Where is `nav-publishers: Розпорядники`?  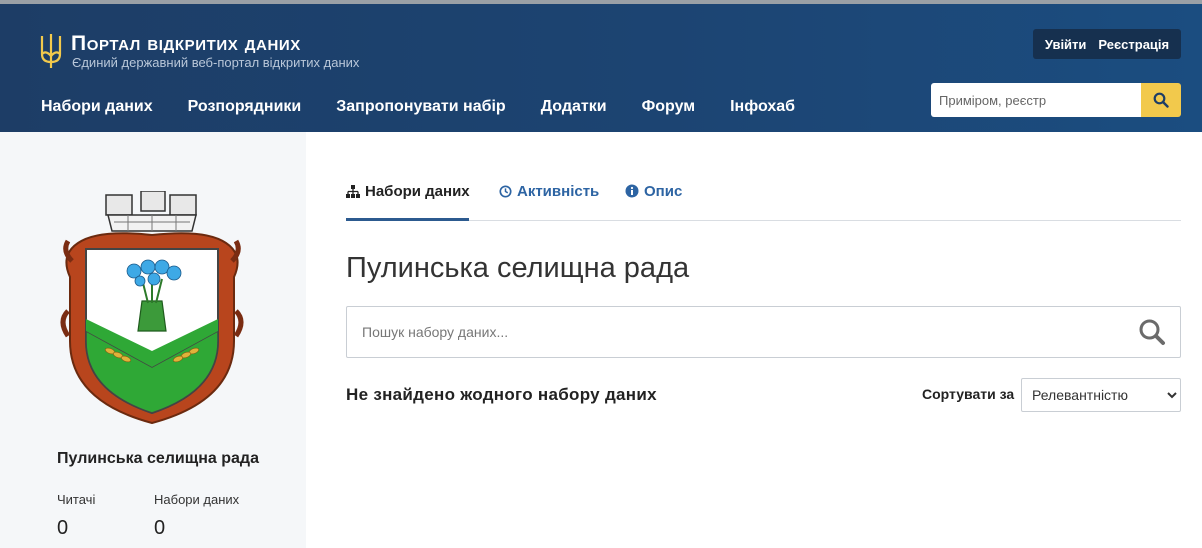 nav-publishers: Розпорядники is located at coordinates (245, 107).